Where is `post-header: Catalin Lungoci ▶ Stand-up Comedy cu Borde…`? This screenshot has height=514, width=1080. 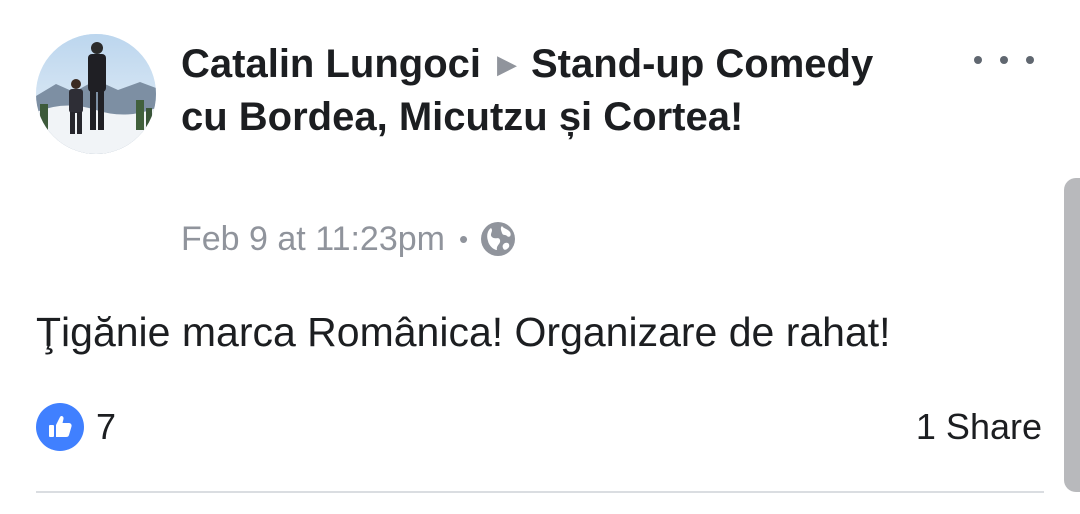
post-header: Catalin Lungoci ▶ Stand-up Comedy cu Borde… is located at coordinates (531, 91).